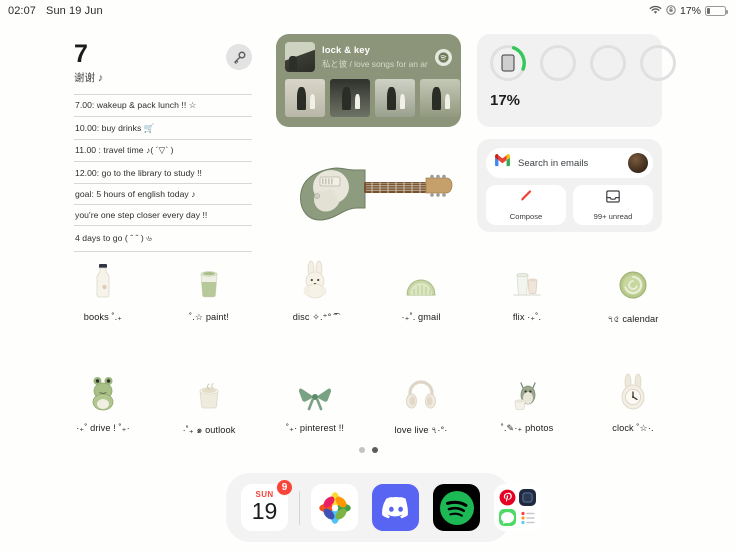 The width and height of the screenshot is (736, 552). Describe the element at coordinates (456, 507) in the screenshot. I see `dock-item-spotify` at that location.